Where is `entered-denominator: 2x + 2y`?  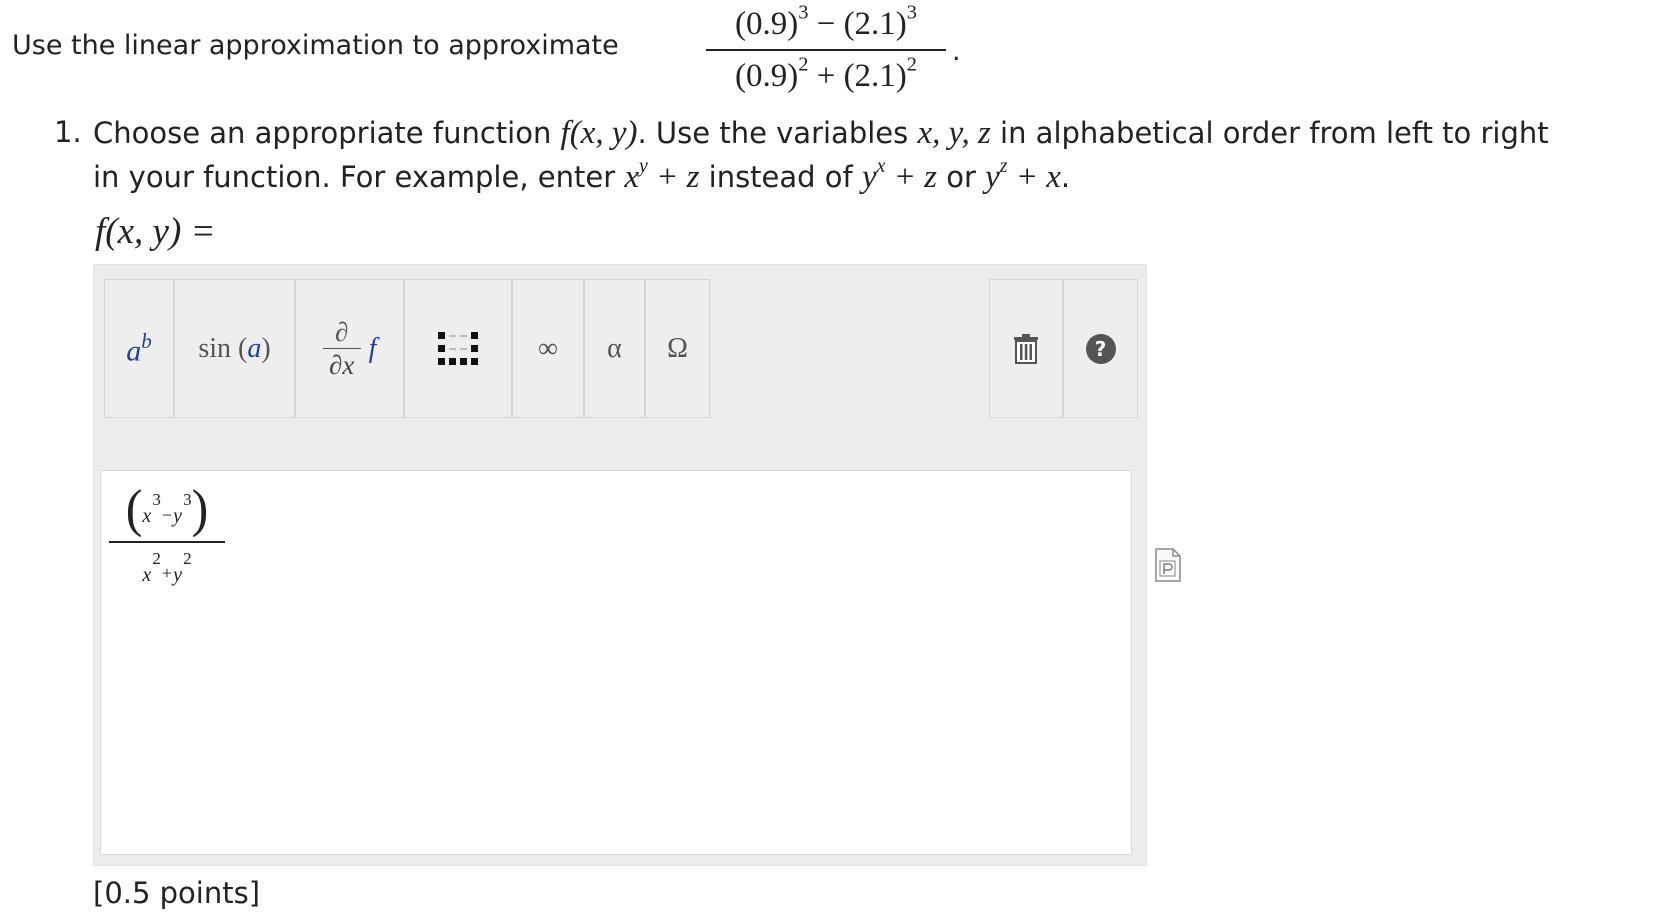 entered-denominator: 2x + 2y is located at coordinates (167, 567).